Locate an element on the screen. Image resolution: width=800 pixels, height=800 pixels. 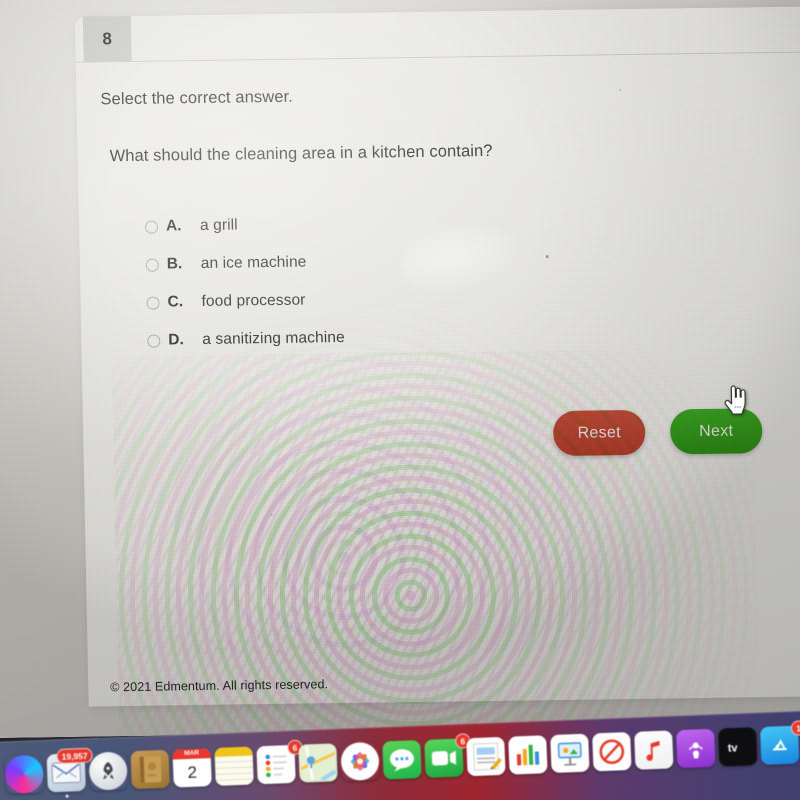
choice-text-a: a grill is located at coordinates (218, 225).